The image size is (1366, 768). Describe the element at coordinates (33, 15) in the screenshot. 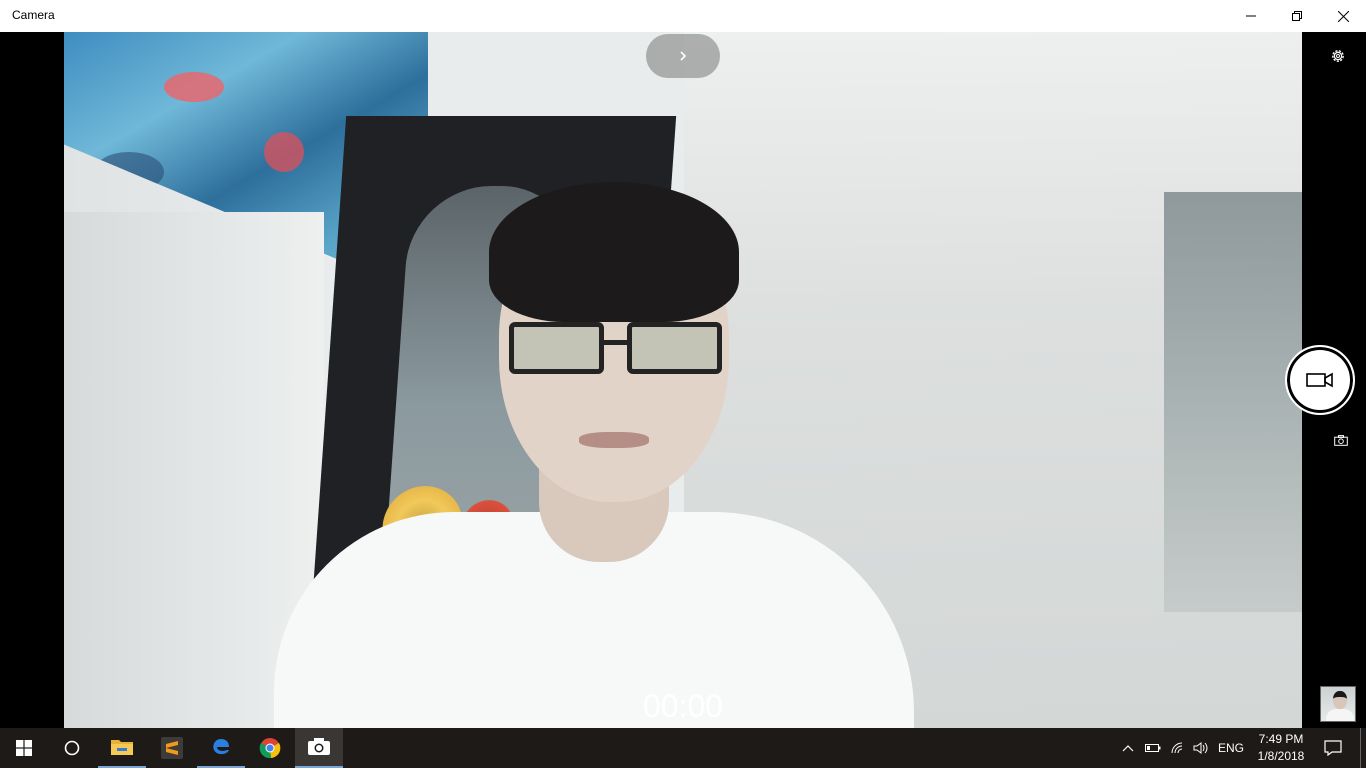

I see `window-title: Camera` at that location.